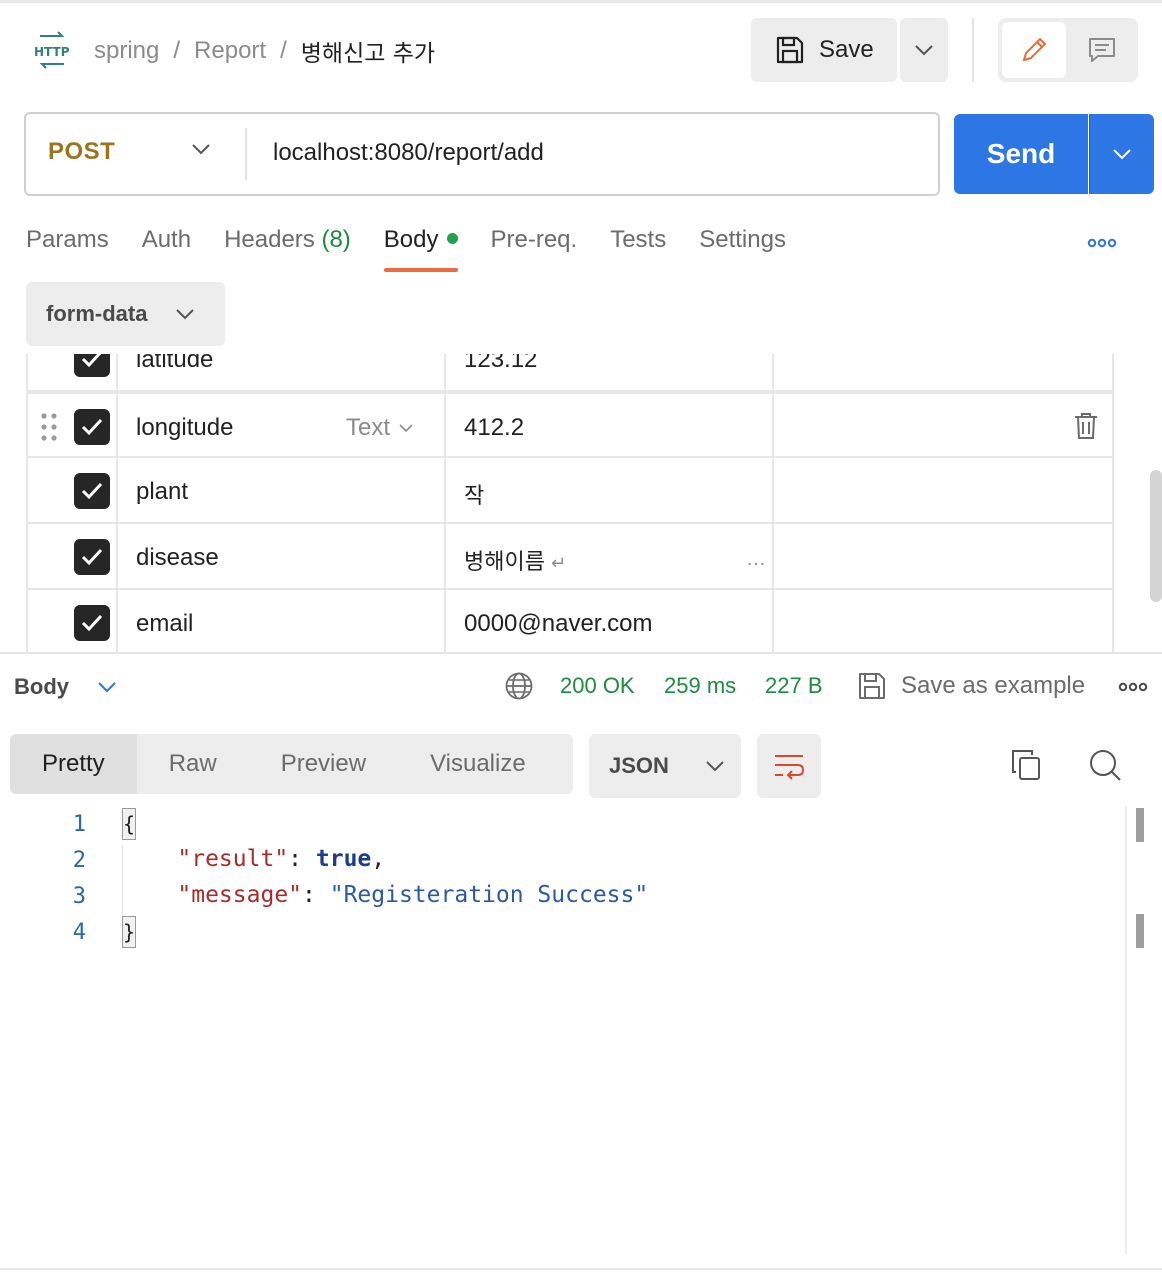 The width and height of the screenshot is (1162, 1272). Describe the element at coordinates (41, 686) in the screenshot. I see `response-body-label: Body` at that location.